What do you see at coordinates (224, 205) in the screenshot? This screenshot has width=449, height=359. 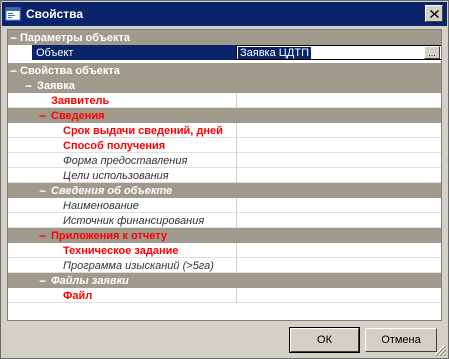 I see `property-row-naimenovanie: Наименование` at bounding box center [224, 205].